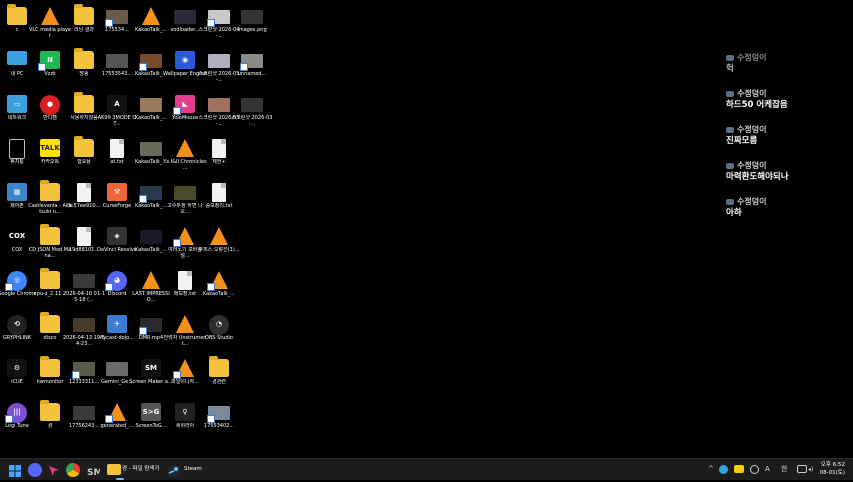 The image size is (853, 482). Describe the element at coordinates (174, 470) in the screenshot. I see `steam-taskbar-icon` at that location.